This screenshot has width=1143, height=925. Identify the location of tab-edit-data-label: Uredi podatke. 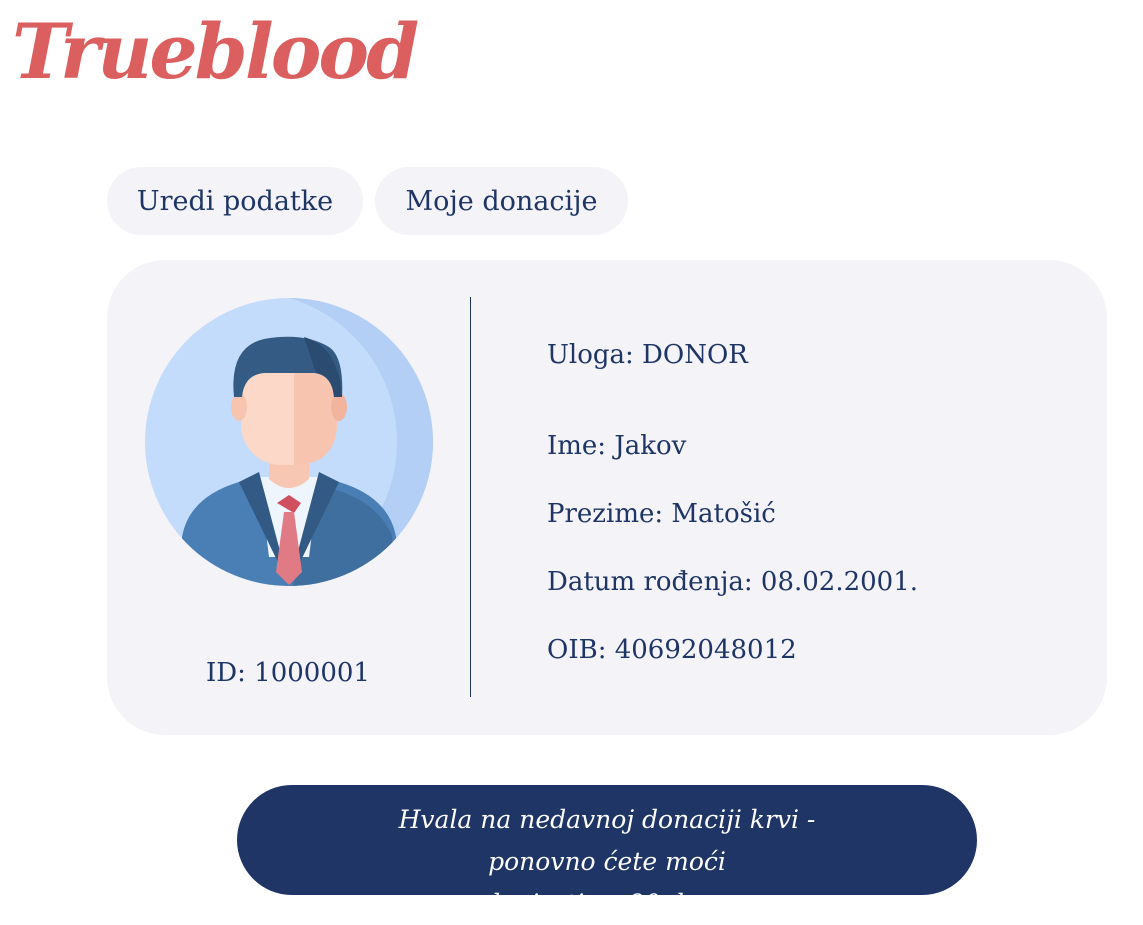
(235, 201).